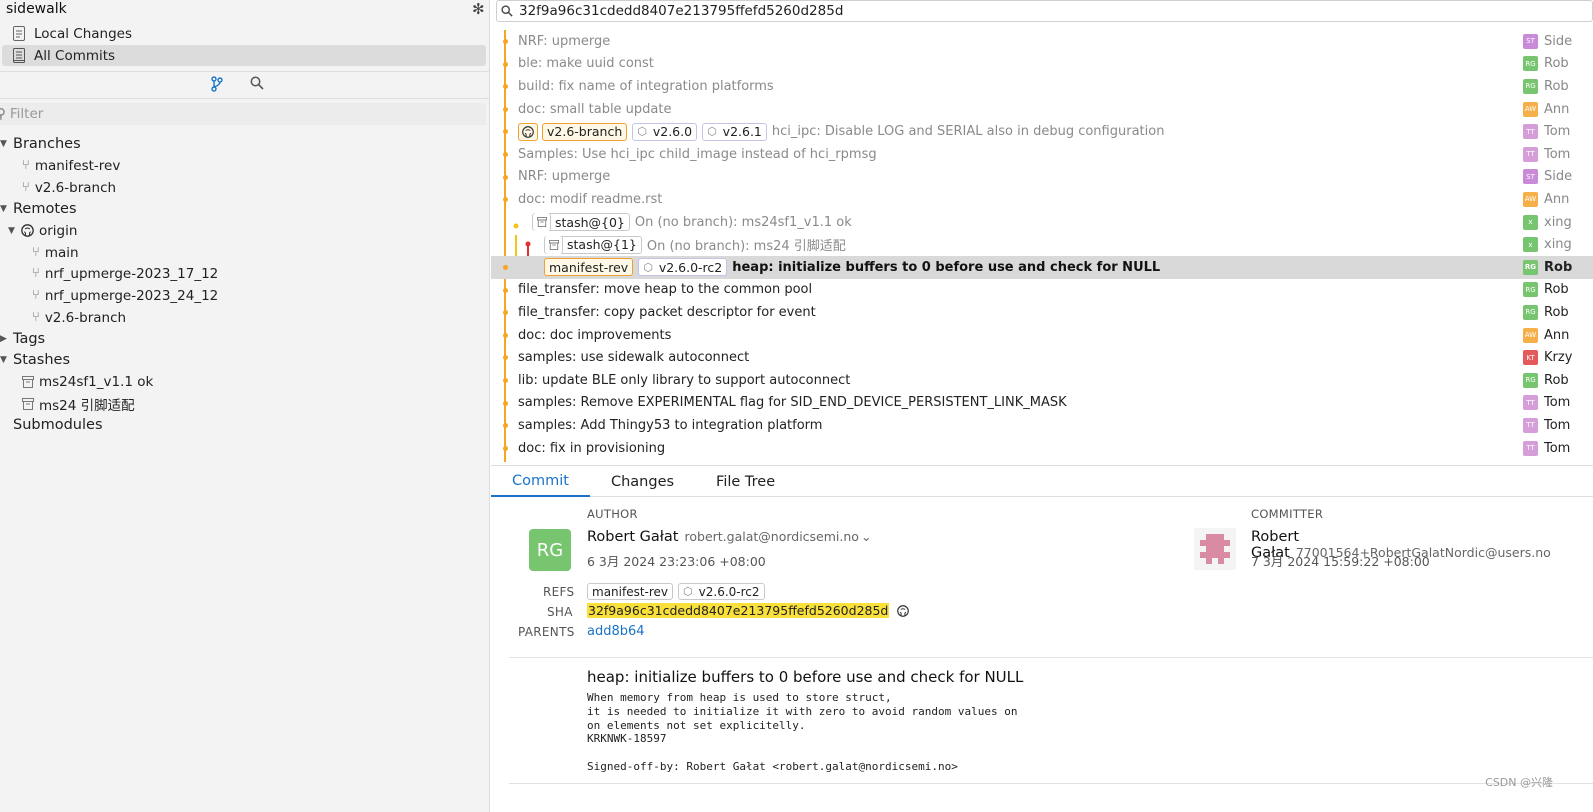 Image resolution: width=1593 pixels, height=812 pixels. Describe the element at coordinates (1042, 244) in the screenshot. I see `commit-row: stash@{1} On (no branch): ms24 引脚适配 x xing` at that location.